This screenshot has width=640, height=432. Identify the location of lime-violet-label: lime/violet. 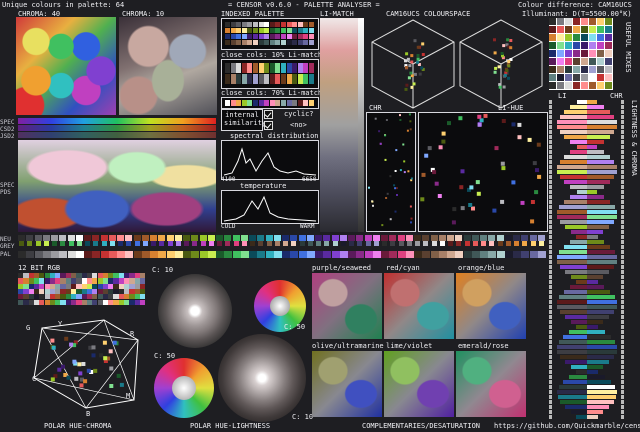
(409, 346).